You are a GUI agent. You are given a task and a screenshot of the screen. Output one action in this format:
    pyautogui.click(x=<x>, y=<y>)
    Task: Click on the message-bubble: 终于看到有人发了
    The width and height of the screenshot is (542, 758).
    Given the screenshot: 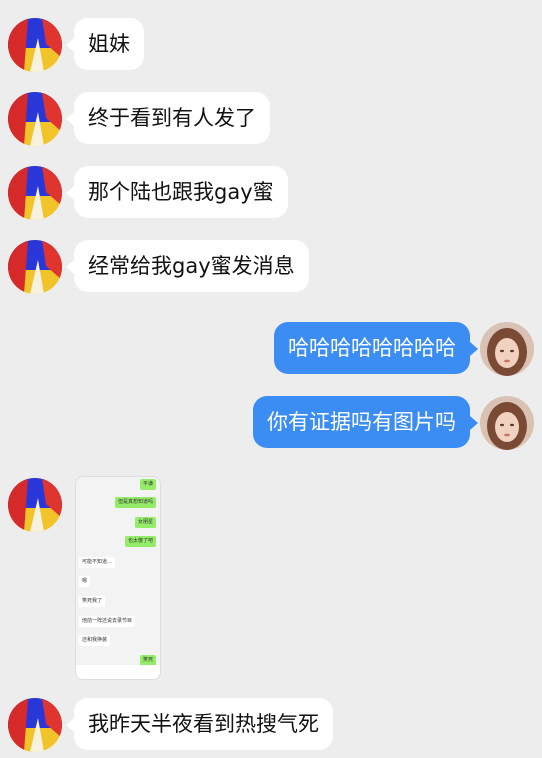 What is the action you would take?
    pyautogui.click(x=172, y=118)
    